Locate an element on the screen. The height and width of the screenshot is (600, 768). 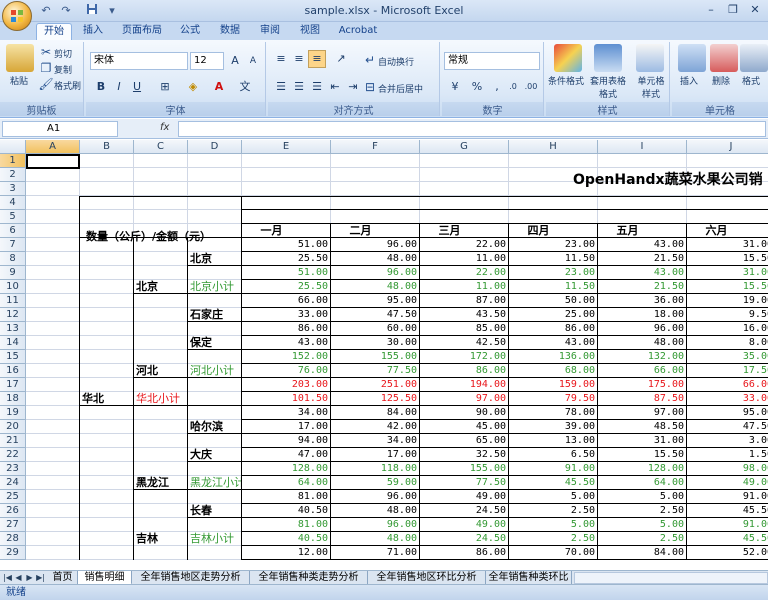
row-header-15: 15 is located at coordinates (13, 357).